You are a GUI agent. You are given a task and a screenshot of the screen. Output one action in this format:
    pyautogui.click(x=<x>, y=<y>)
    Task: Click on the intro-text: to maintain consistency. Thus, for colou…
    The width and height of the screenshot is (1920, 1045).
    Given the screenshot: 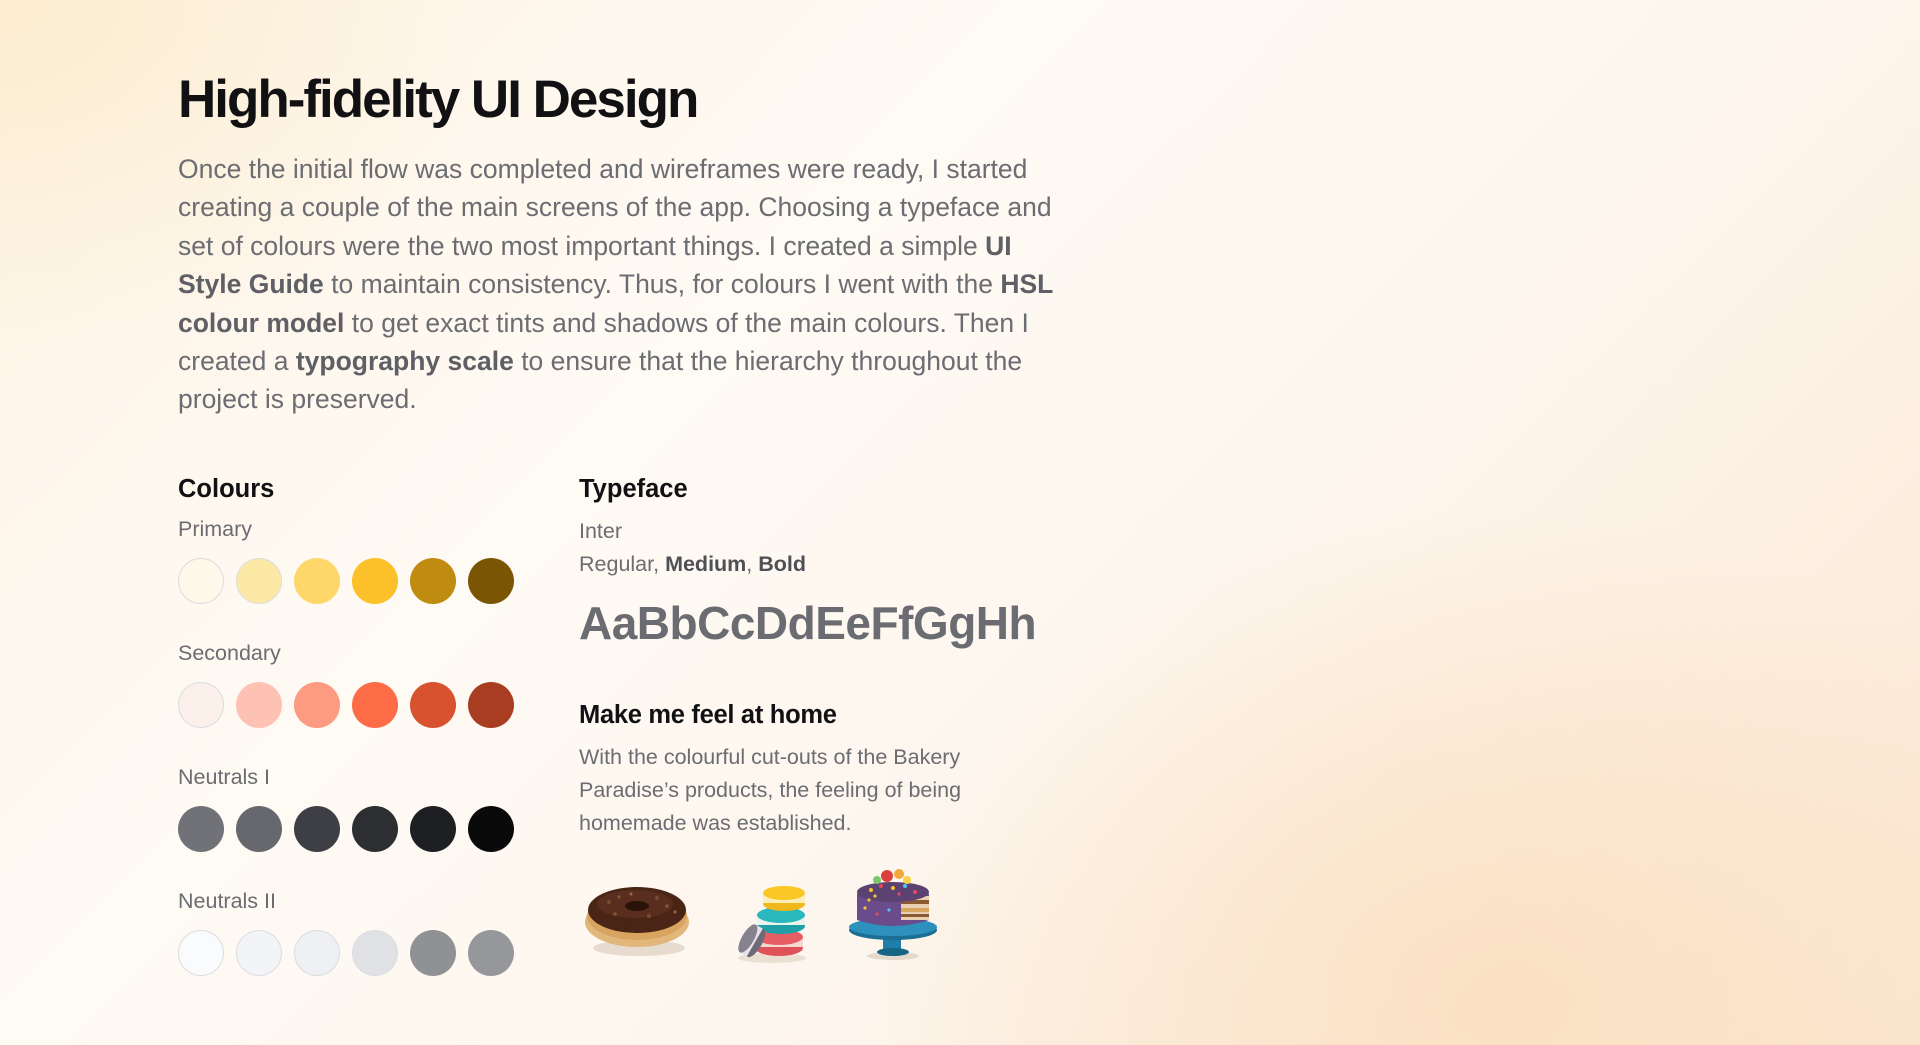 What is the action you would take?
    pyautogui.click(x=662, y=284)
    